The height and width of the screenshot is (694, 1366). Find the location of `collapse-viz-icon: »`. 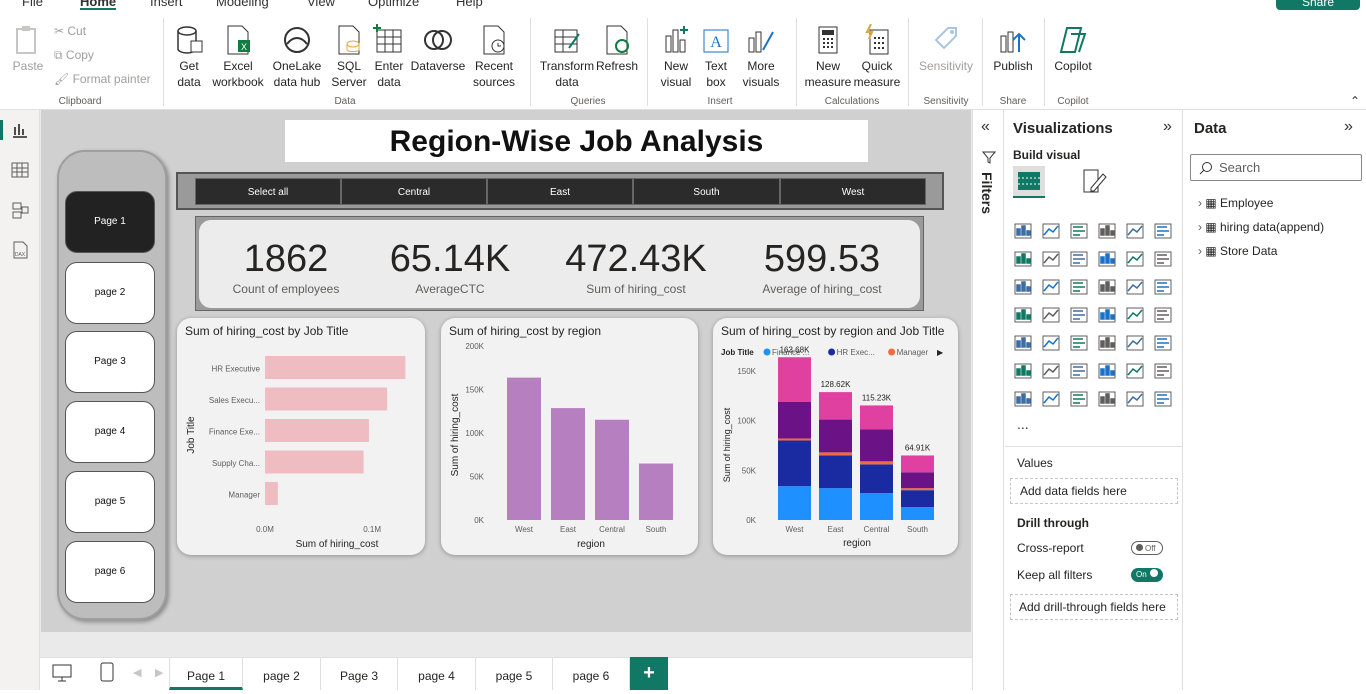

collapse-viz-icon: » is located at coordinates (1167, 127).